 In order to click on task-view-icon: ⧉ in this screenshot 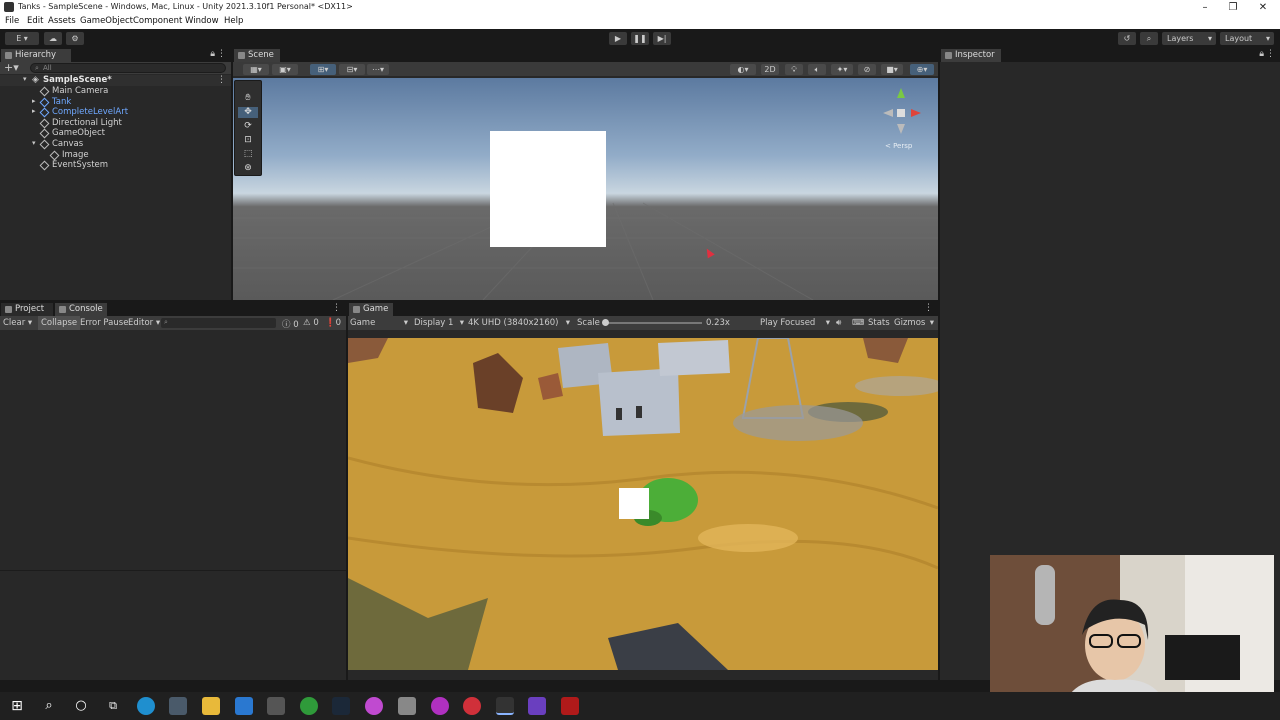, I will do `click(113, 706)`.